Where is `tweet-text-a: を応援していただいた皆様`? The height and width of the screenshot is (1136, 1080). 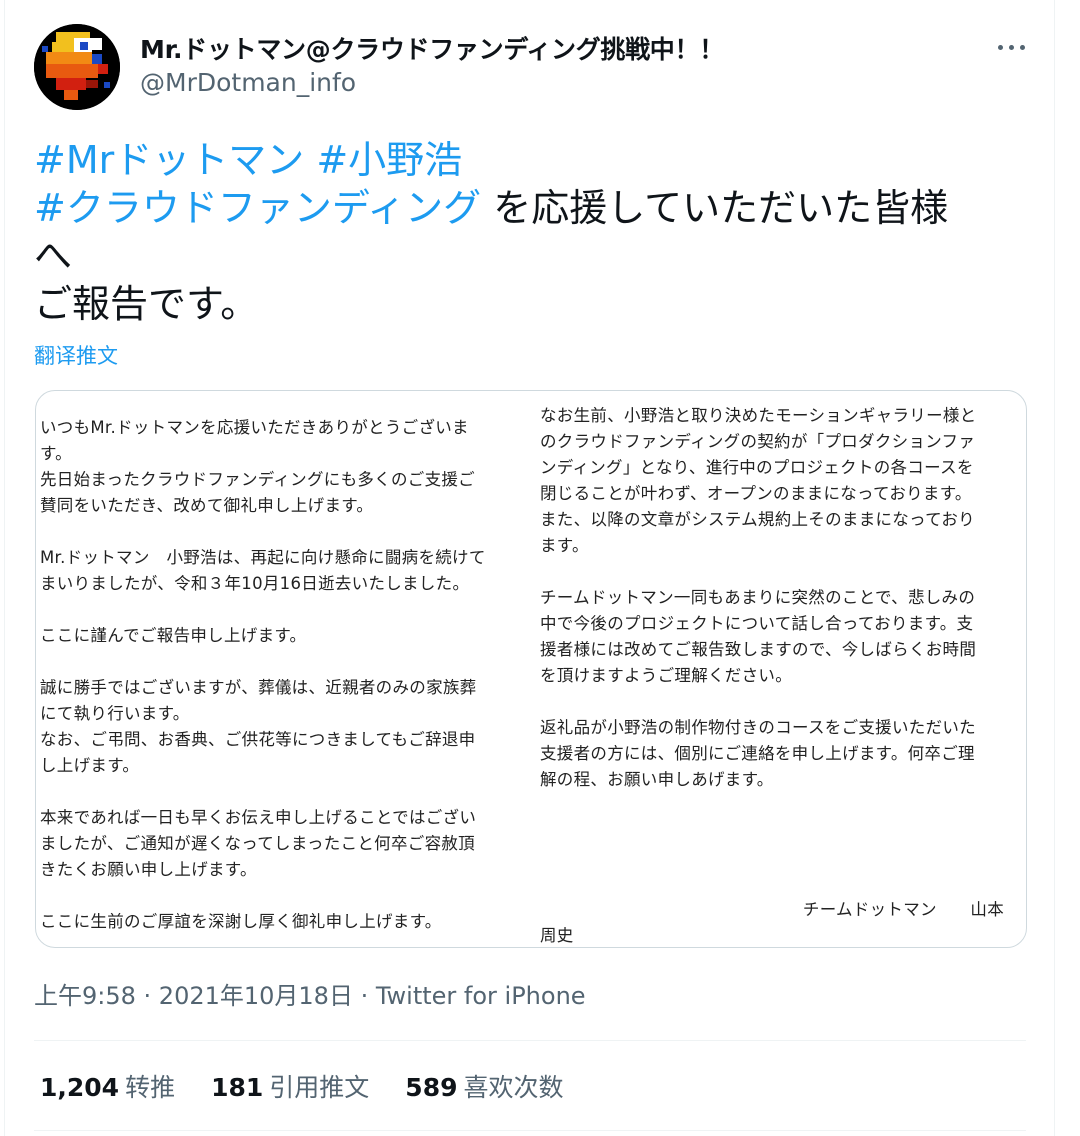
tweet-text-a: を応援していただいた皆様 is located at coordinates (715, 208).